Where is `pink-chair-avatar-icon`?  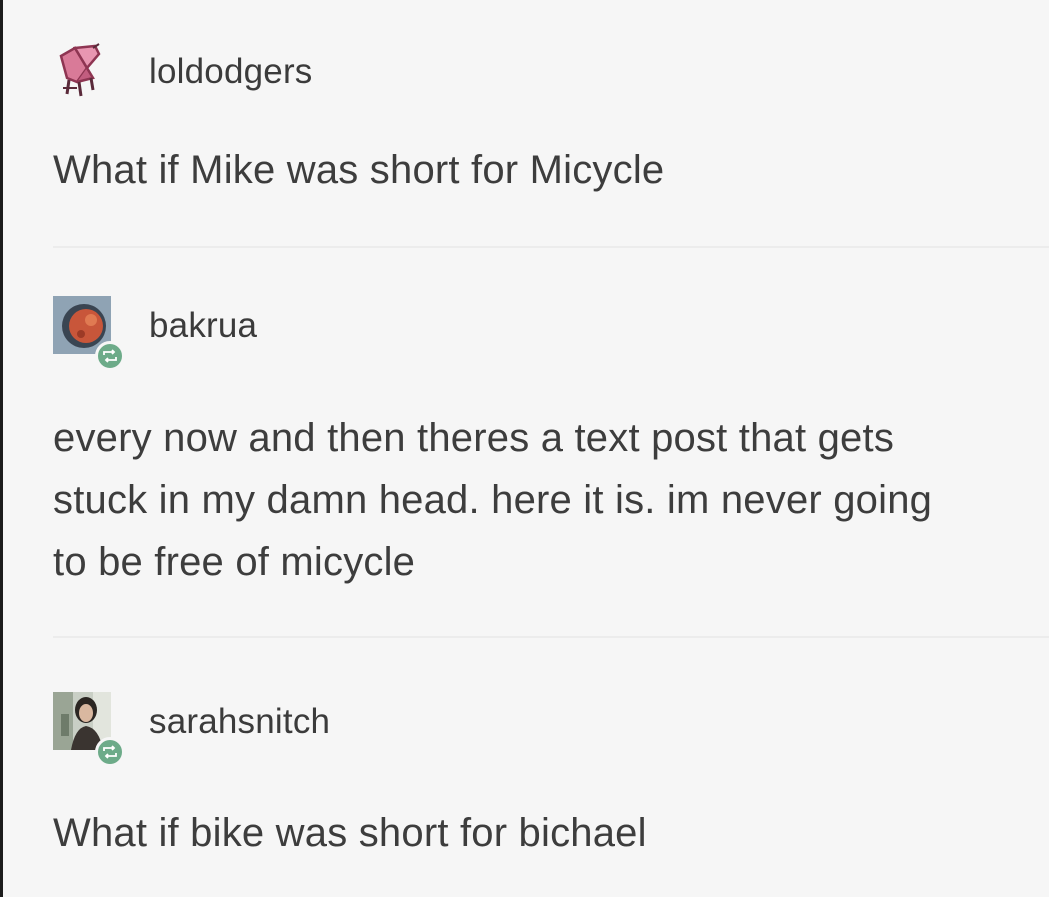 pink-chair-avatar-icon is located at coordinates (82, 71).